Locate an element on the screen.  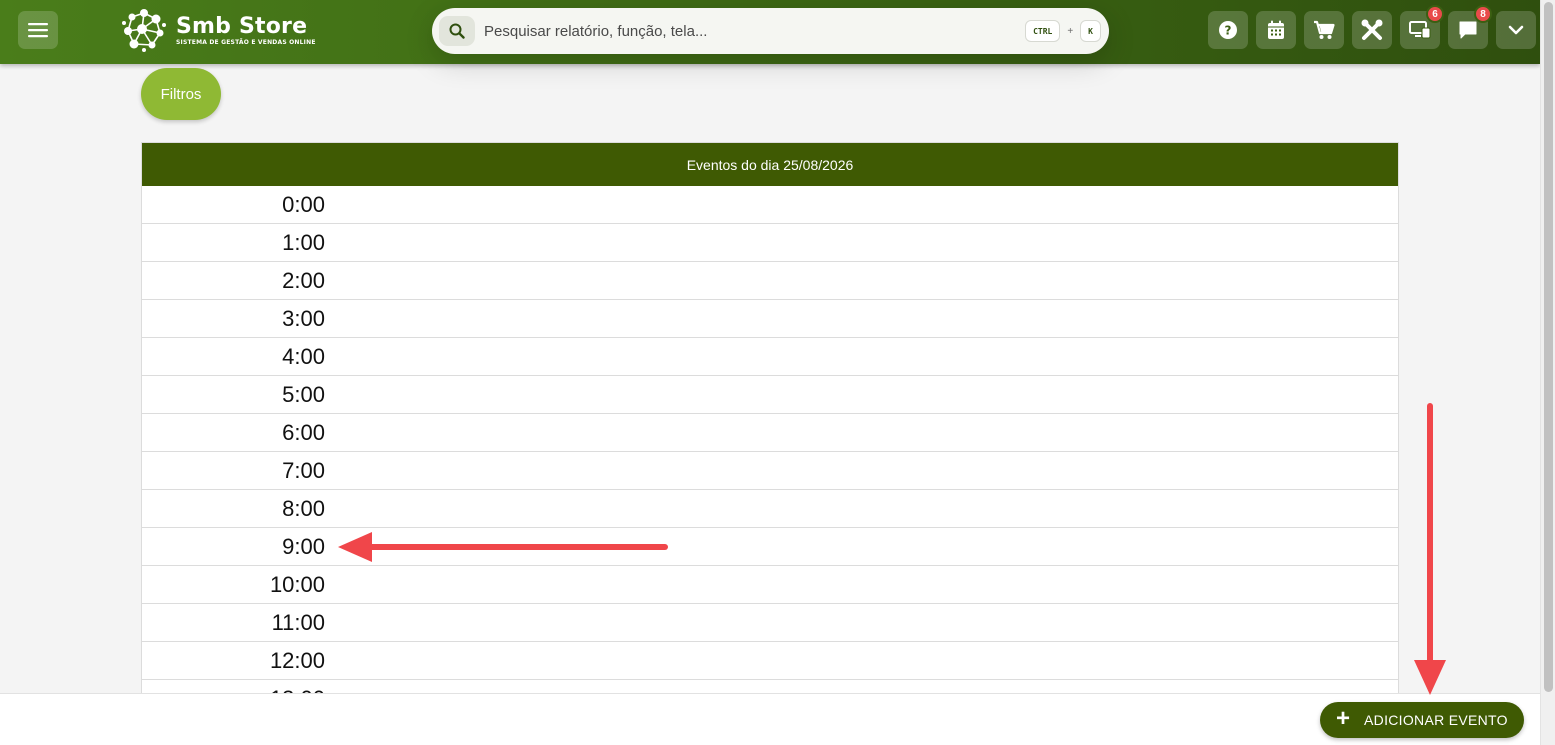
page-scrollbar is located at coordinates (1547, 372).